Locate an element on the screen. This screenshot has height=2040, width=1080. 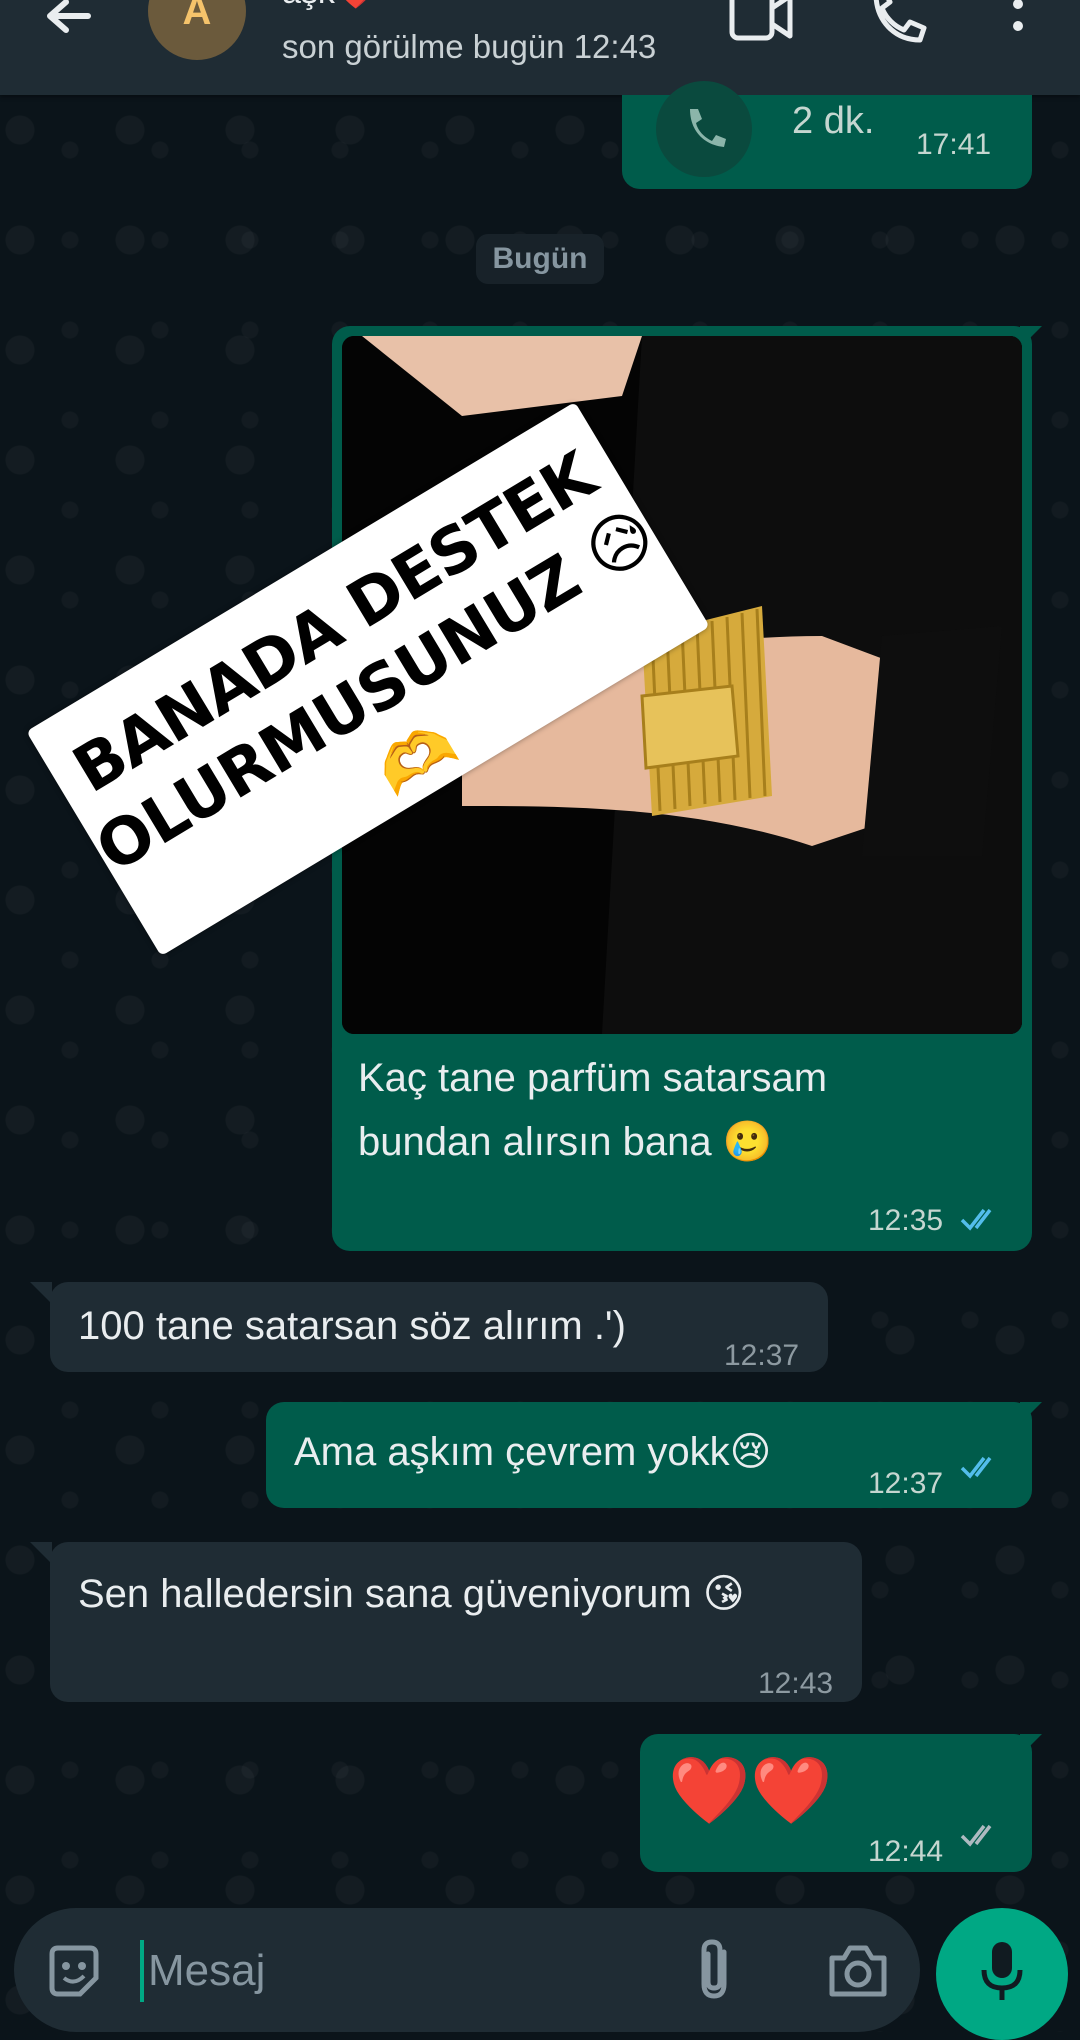
message-text: 100 tane satarsan söz alırım .') is located at coordinates (352, 1326).